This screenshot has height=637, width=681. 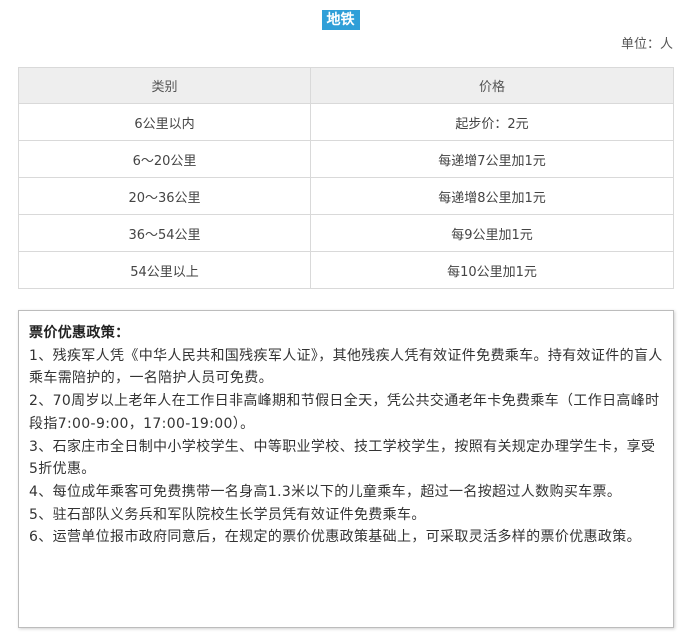 I want to click on column-header-price: 价格, so click(x=492, y=85).